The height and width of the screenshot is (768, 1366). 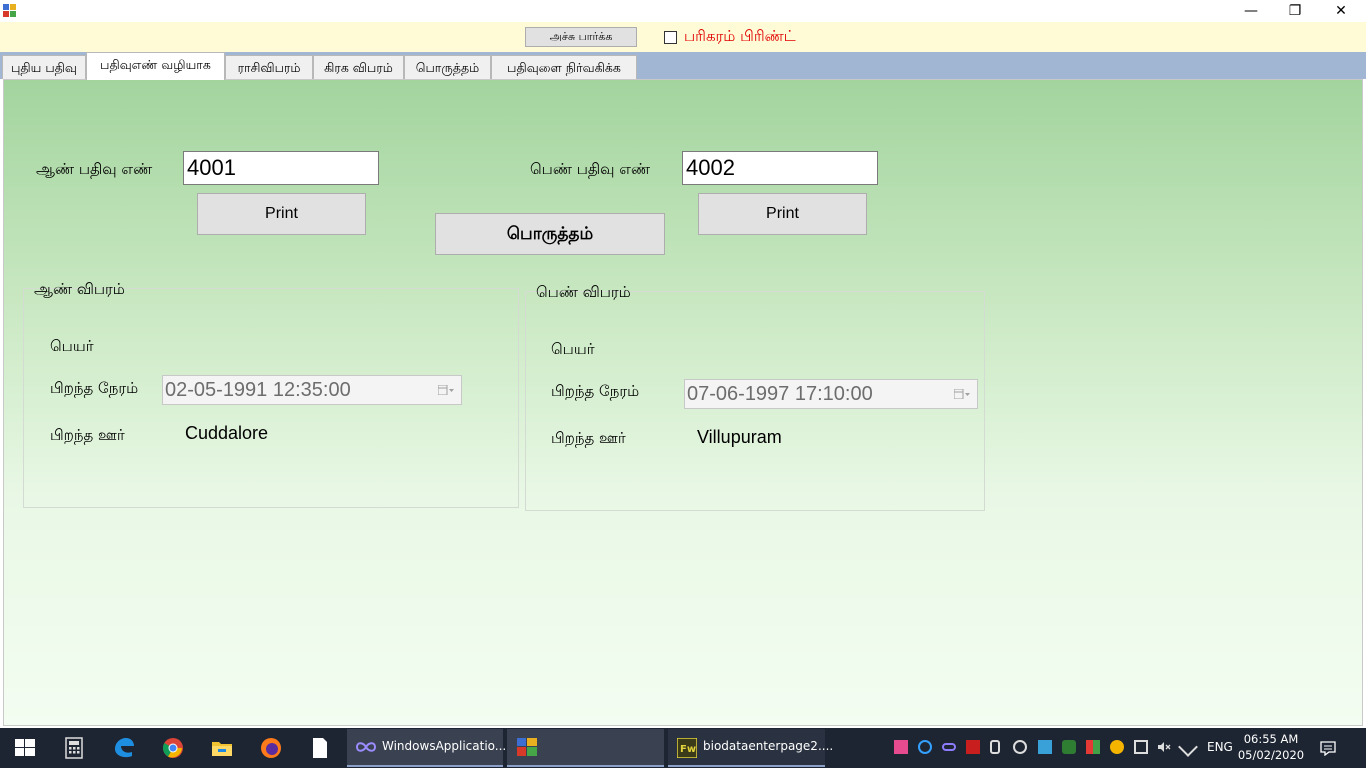 I want to click on male-birth-place-value: Cuddalore, so click(x=227, y=433).